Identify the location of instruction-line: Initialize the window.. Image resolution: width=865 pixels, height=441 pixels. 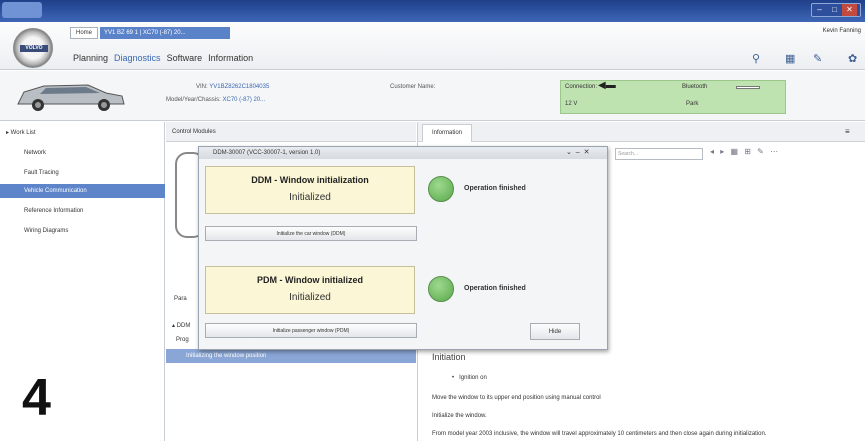
(459, 416).